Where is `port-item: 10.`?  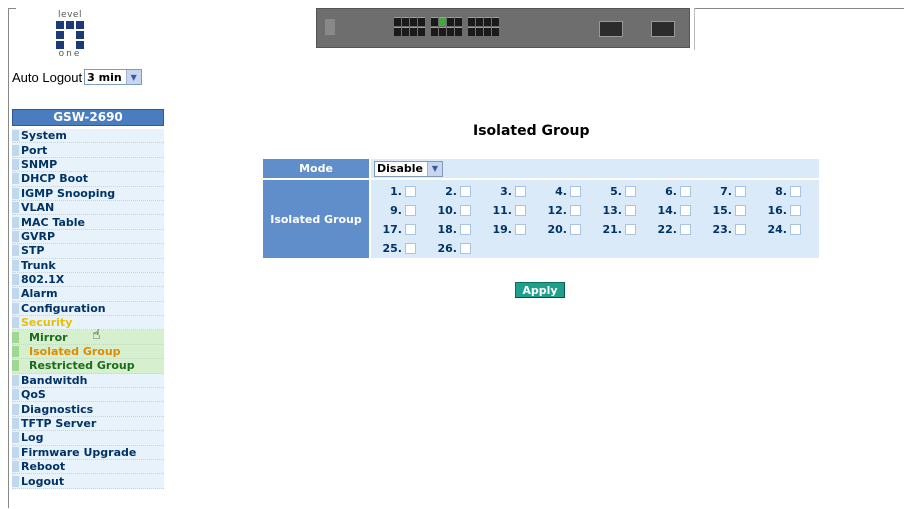 port-item: 10. is located at coordinates (453, 210).